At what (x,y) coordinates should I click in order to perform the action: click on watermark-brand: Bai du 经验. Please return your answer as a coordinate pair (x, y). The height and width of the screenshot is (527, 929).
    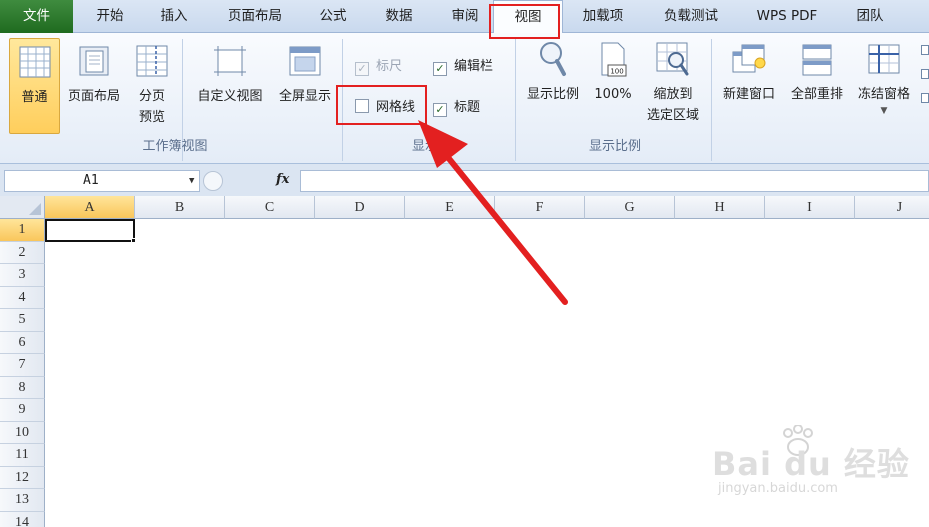
    Looking at the image, I should click on (811, 464).